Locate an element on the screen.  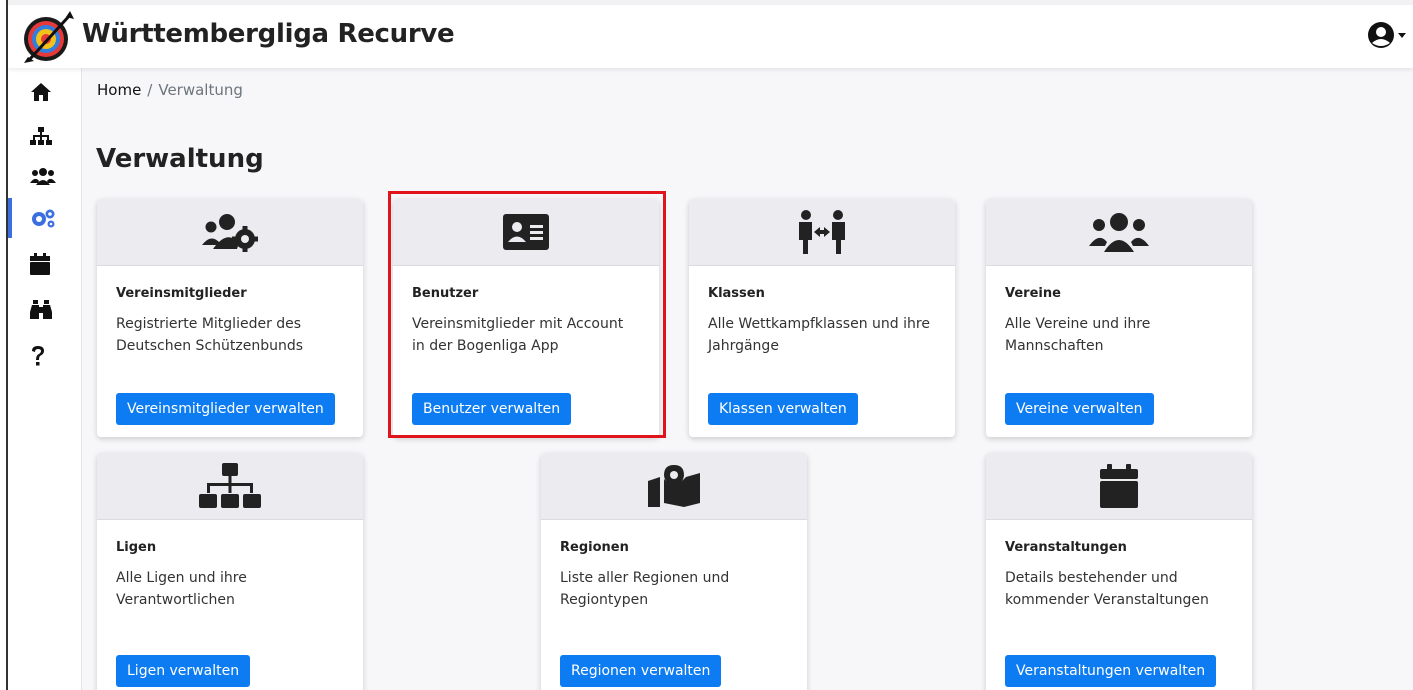
sidebar-item-suche is located at coordinates (45, 310).